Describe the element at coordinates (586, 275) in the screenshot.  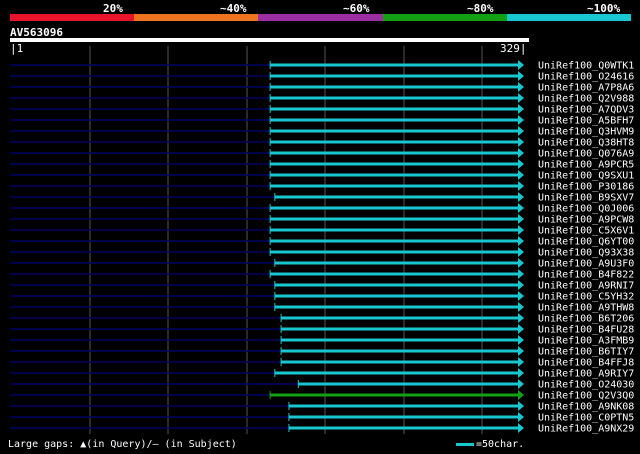
I see `hit-label: UniRef100_B4F822` at that location.